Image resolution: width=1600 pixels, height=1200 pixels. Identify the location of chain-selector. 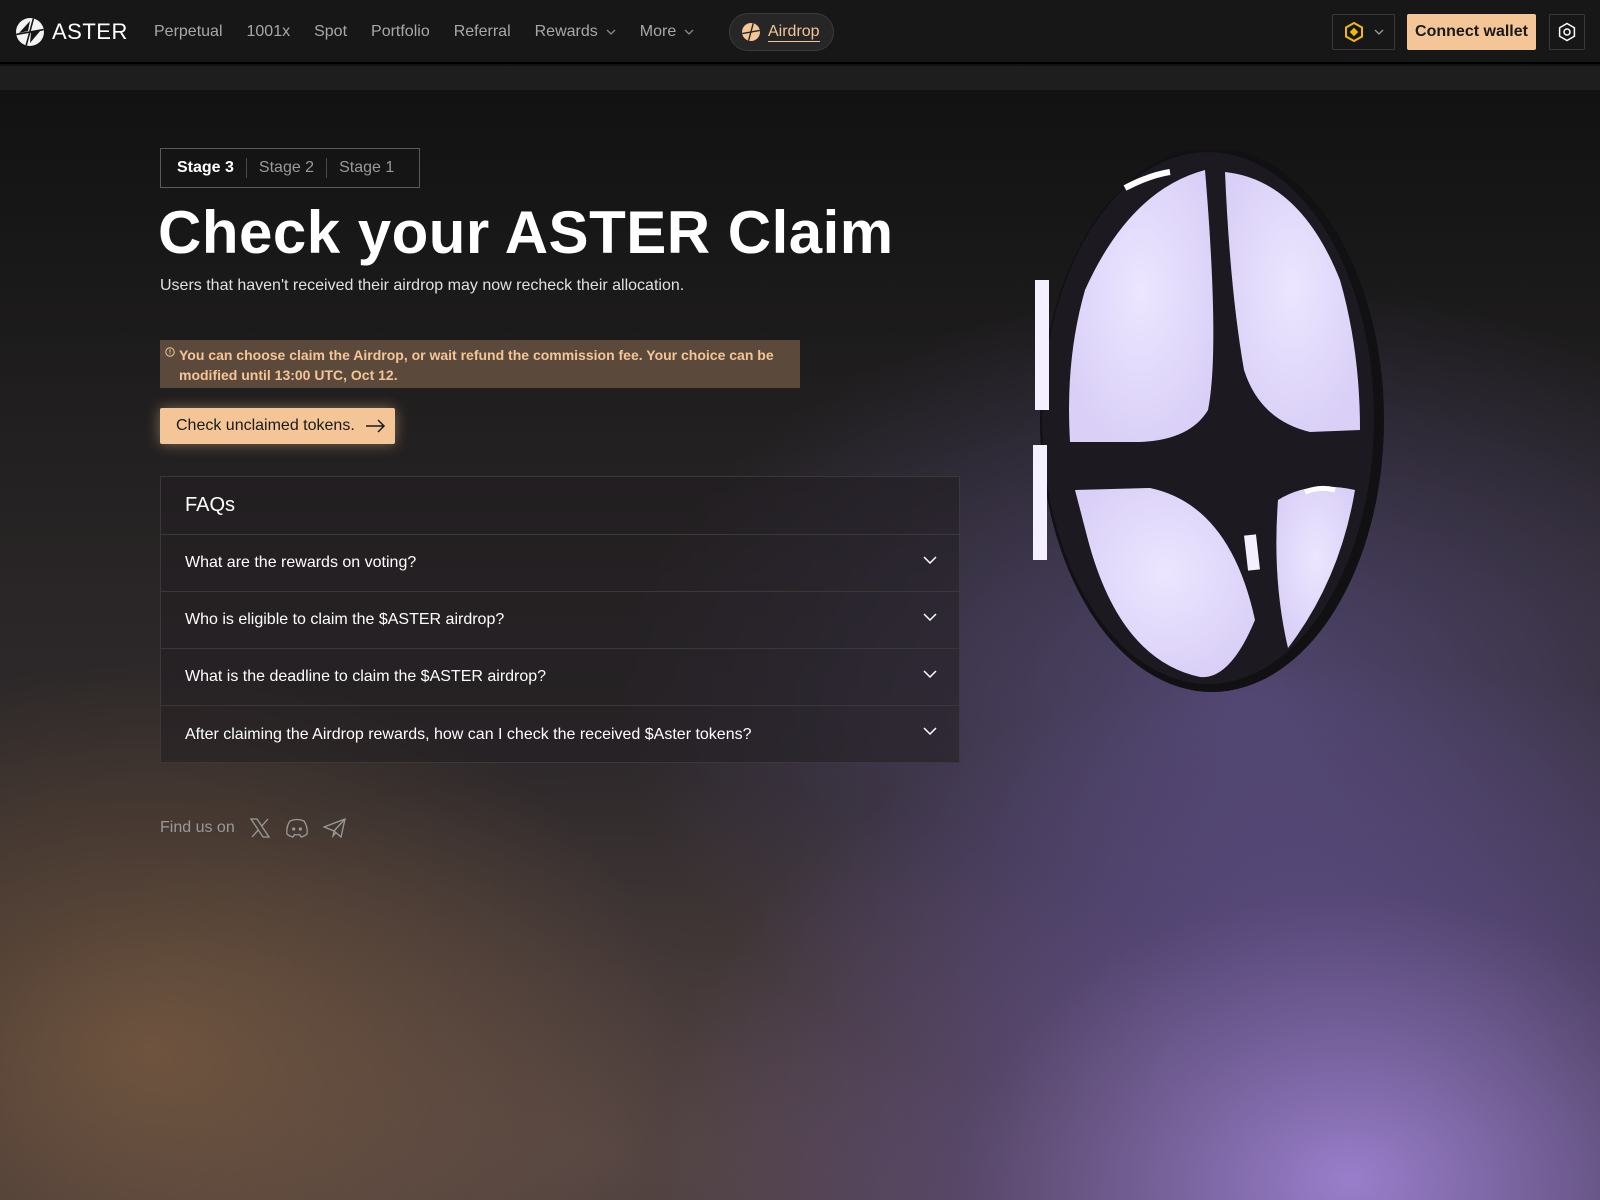
(1363, 32).